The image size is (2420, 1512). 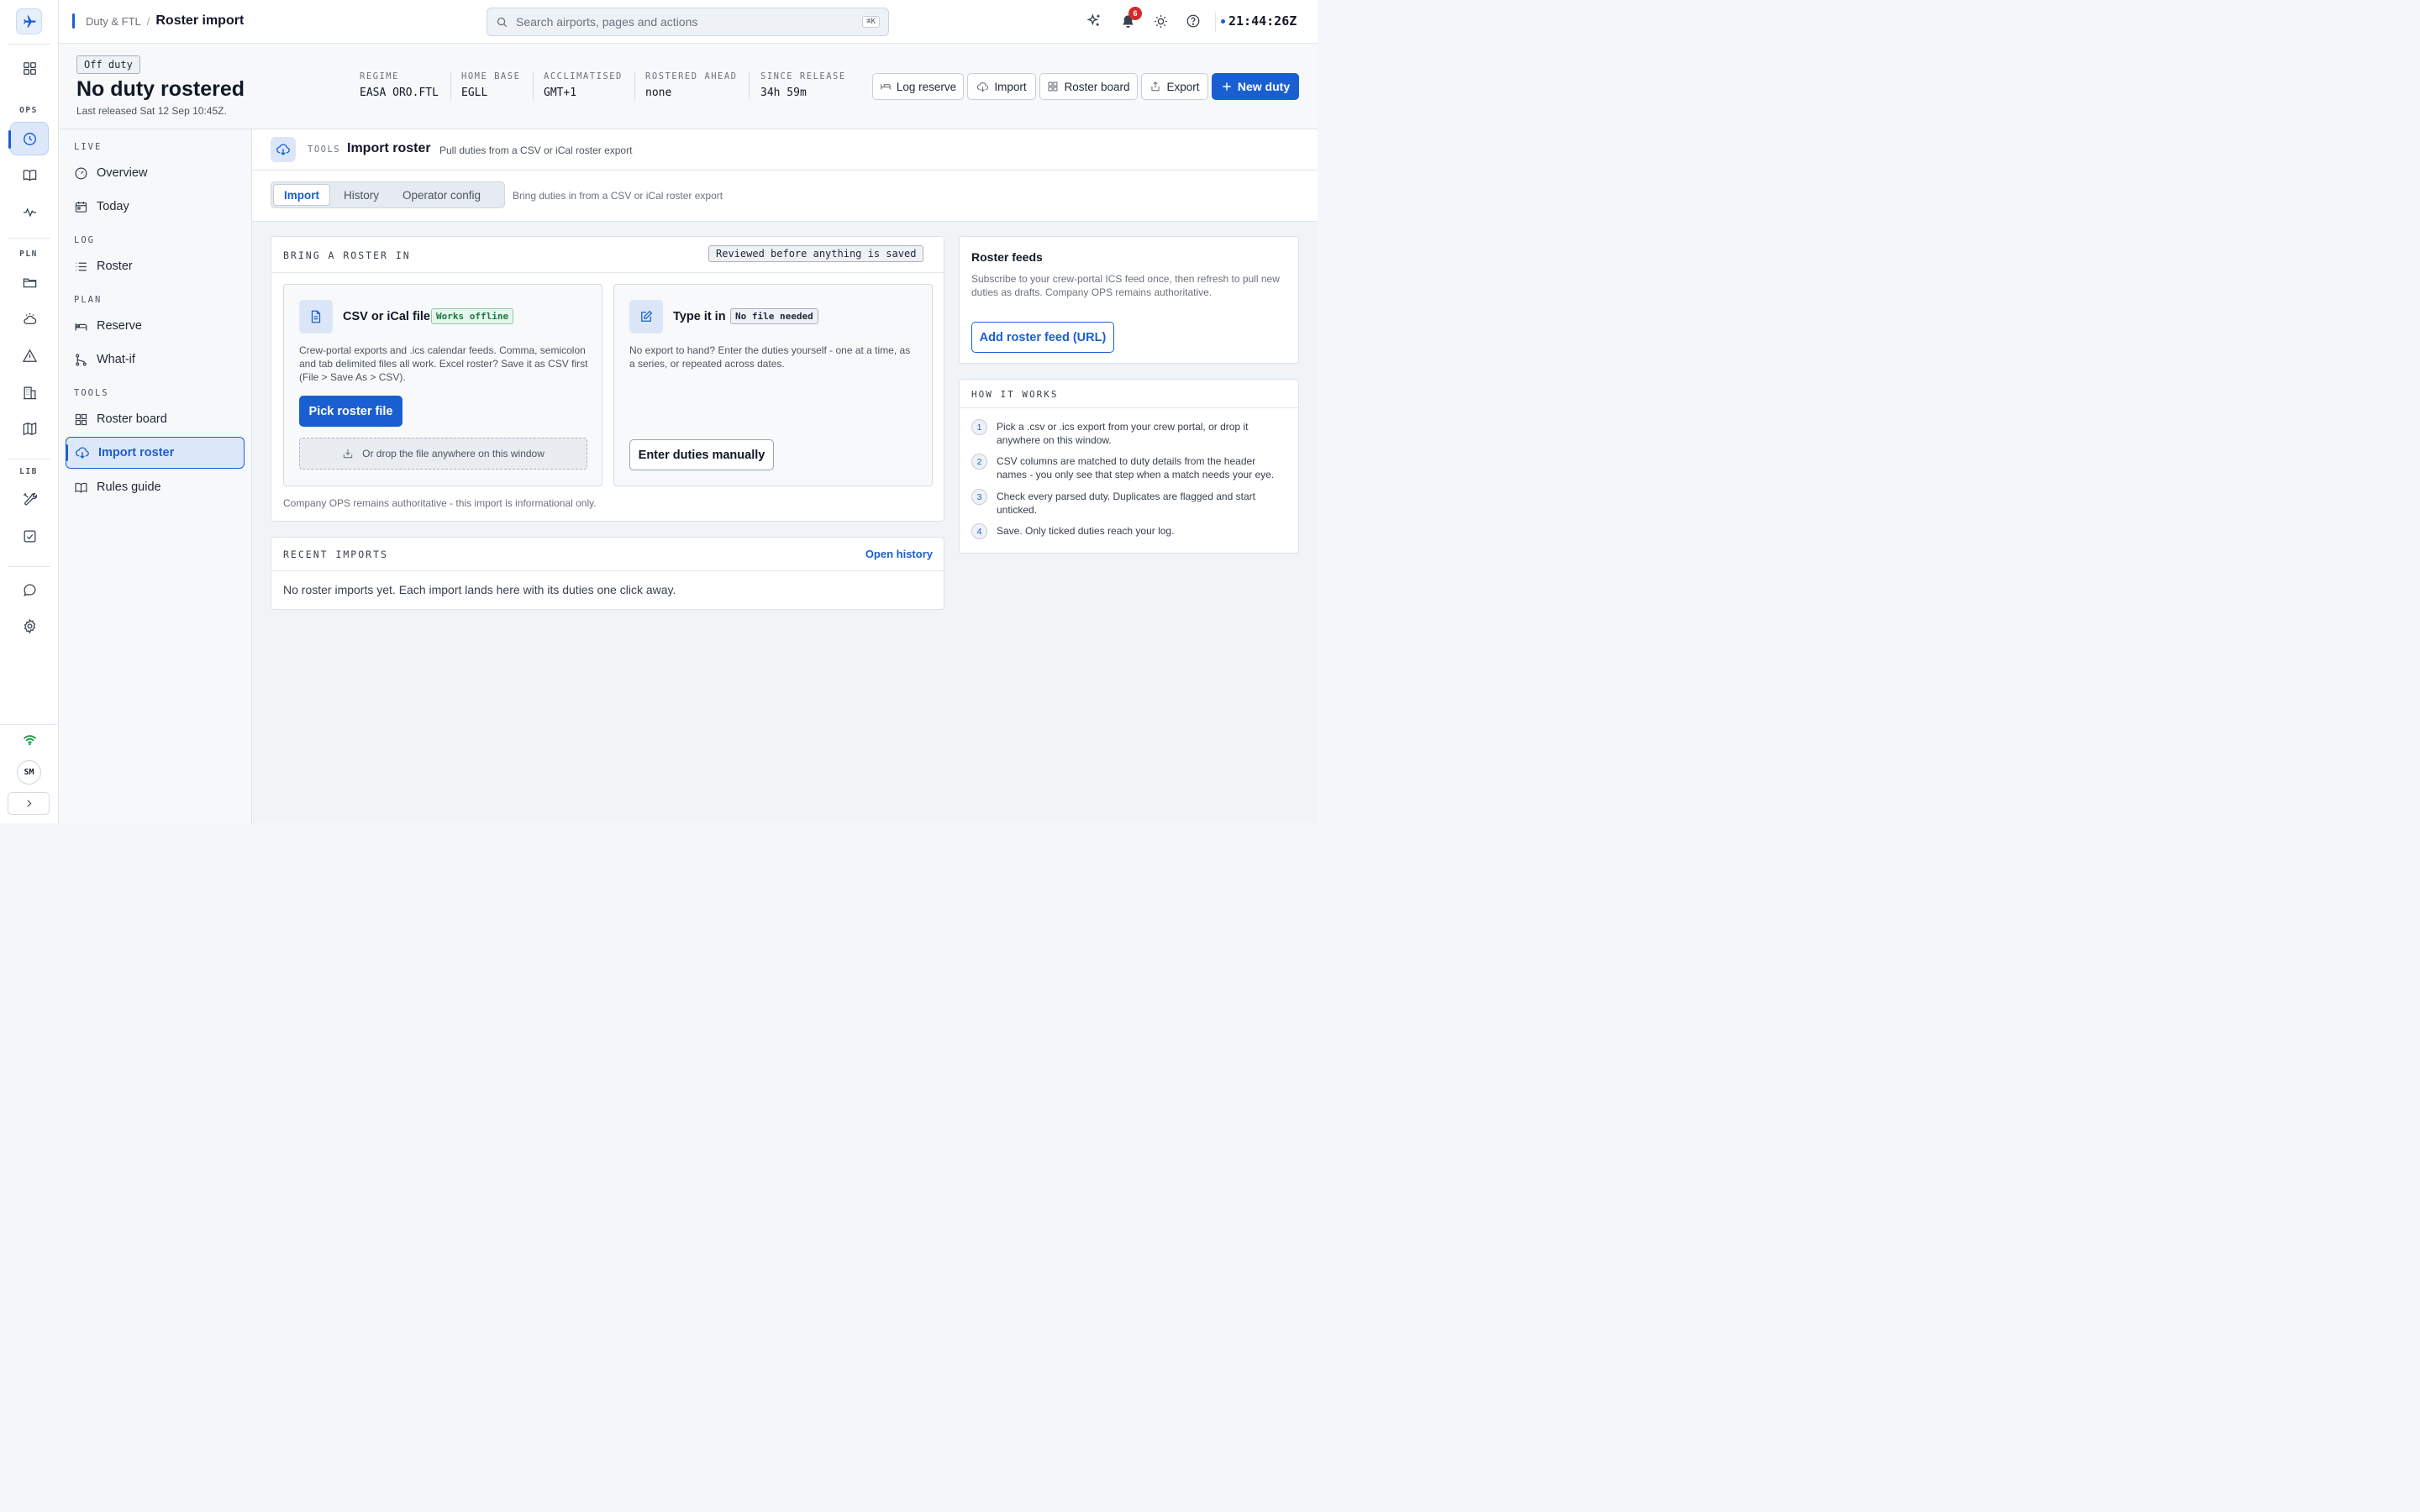 I want to click on list-icon, so click(x=81, y=267).